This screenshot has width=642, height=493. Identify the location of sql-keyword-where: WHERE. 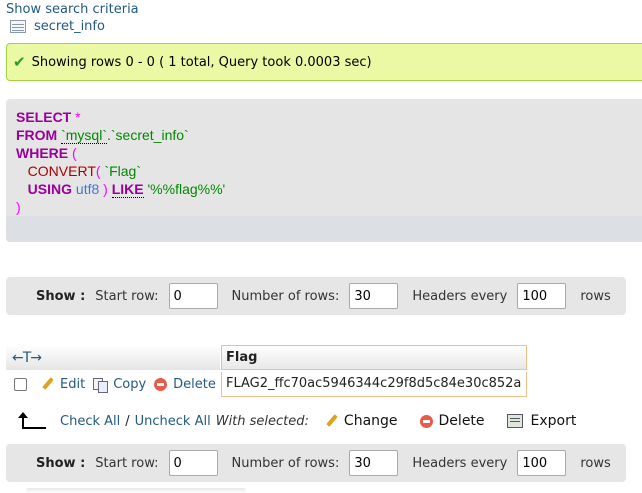
(42, 153).